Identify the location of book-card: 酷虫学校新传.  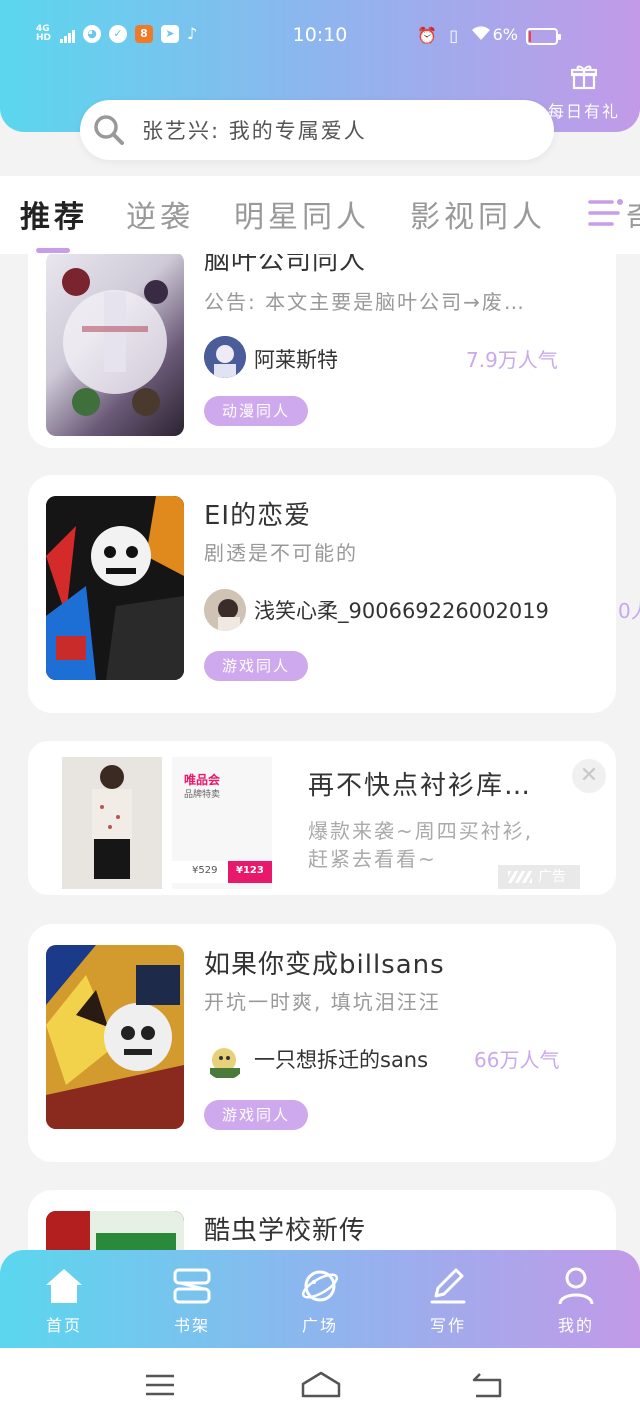
(322, 1220).